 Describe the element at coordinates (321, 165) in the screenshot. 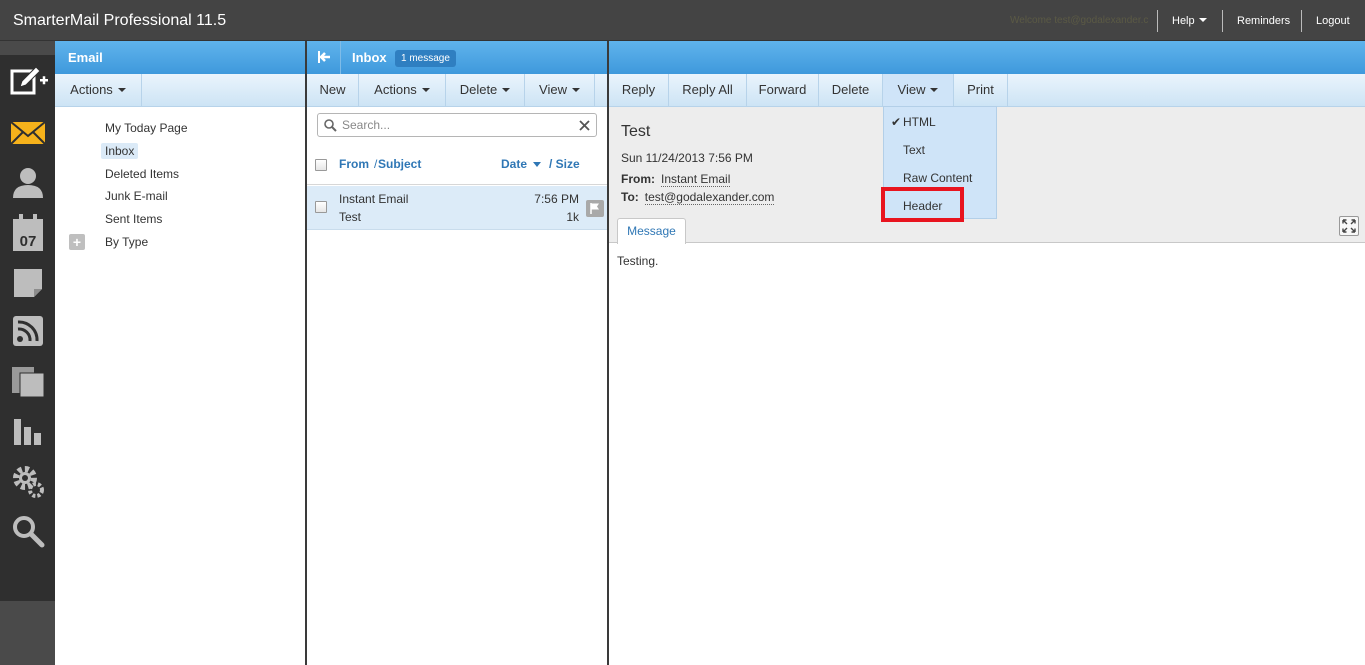

I see `select-all-checkbox` at that location.